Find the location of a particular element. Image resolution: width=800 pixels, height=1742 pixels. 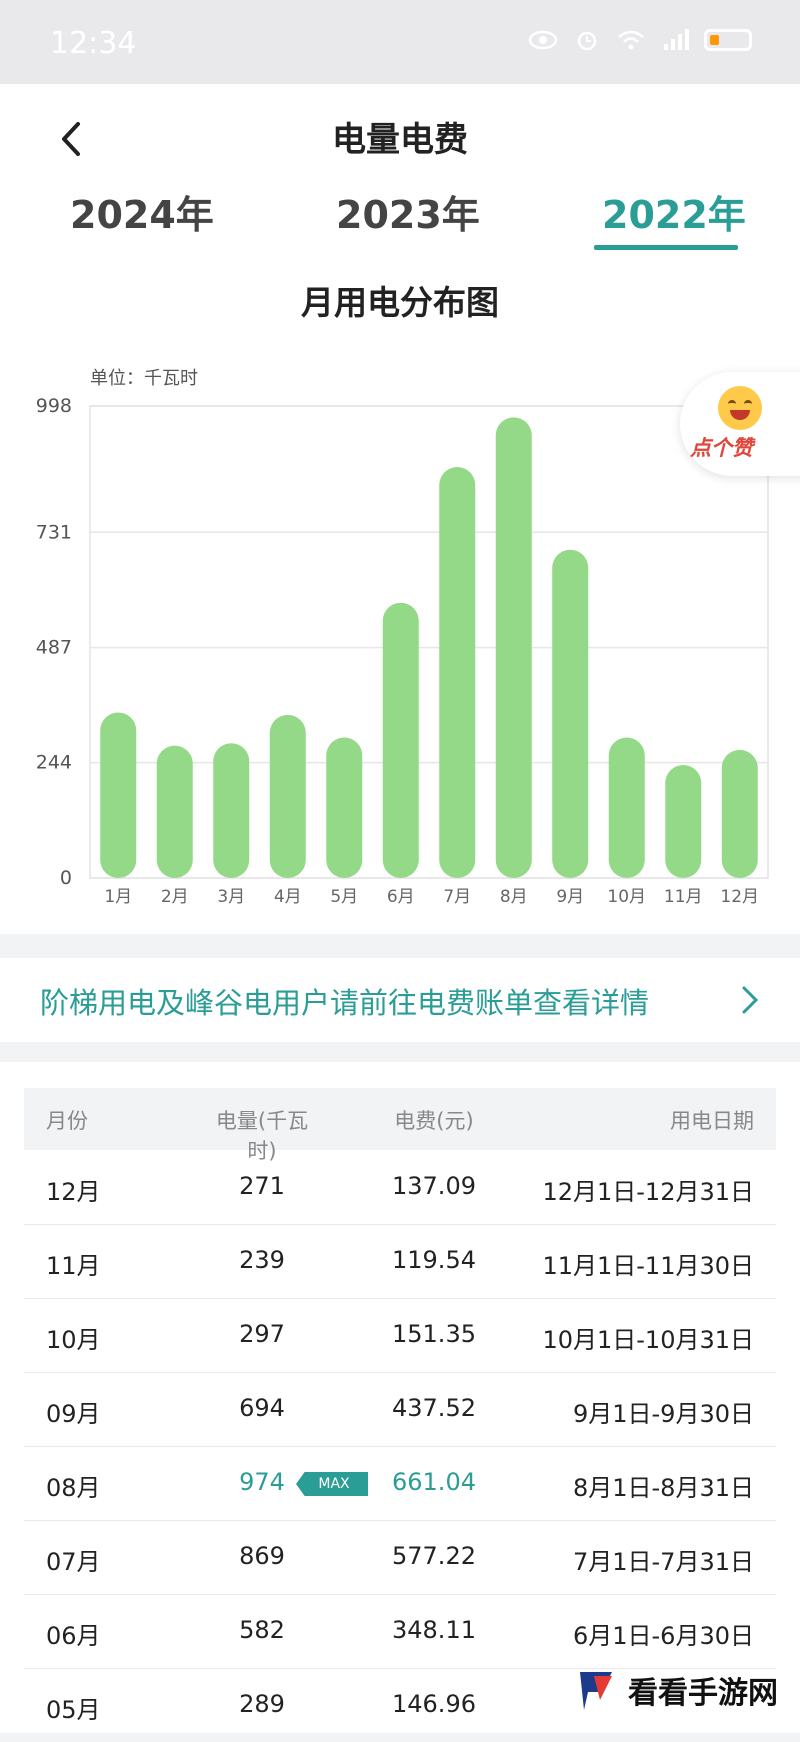

table-row: 12月 271 137.09 12月1日-12月31日 is located at coordinates (400, 1187).